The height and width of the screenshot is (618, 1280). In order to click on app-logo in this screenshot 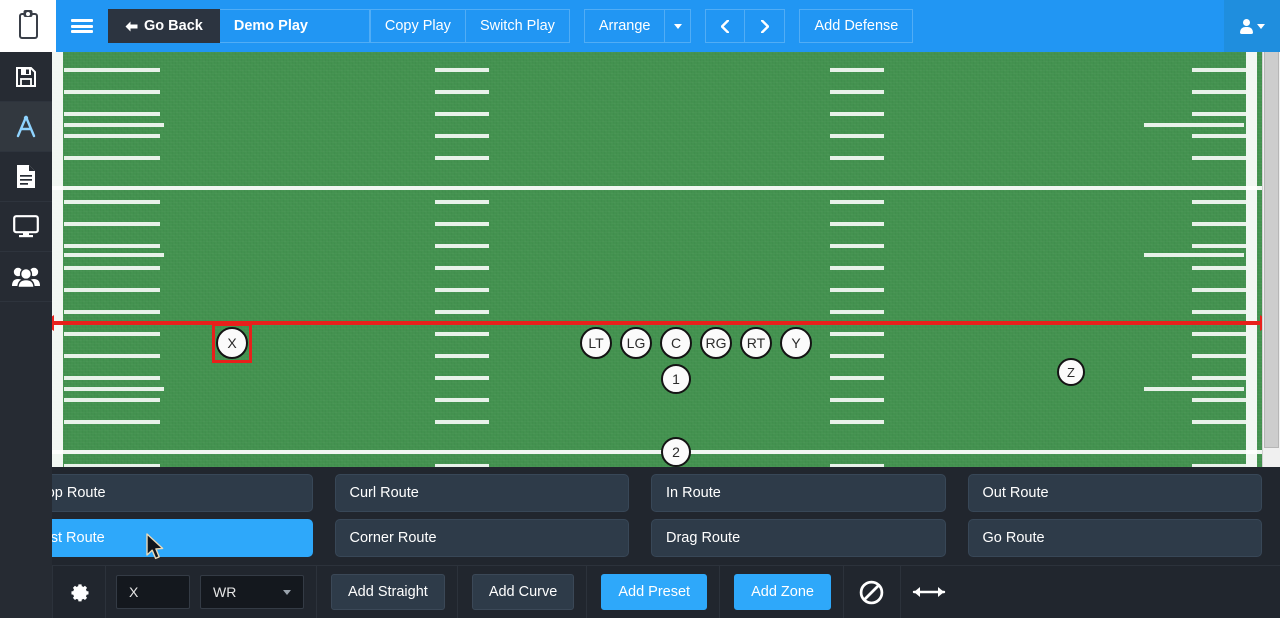, I will do `click(28, 26)`.